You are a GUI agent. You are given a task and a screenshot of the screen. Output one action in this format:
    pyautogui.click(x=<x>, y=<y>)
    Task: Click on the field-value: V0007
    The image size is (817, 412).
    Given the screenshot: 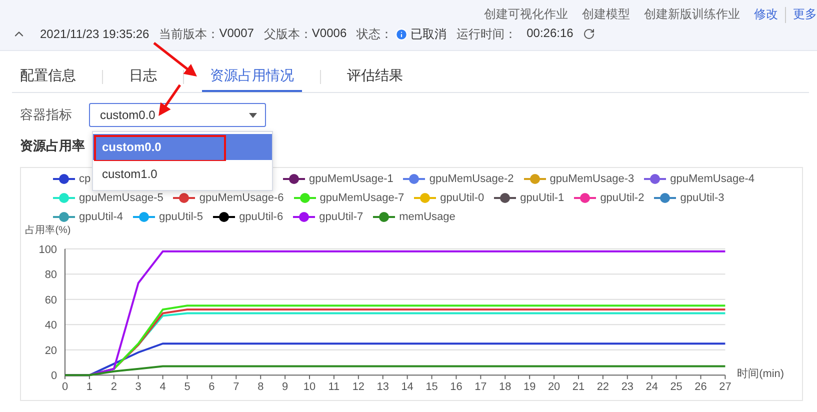 What is the action you would take?
    pyautogui.click(x=236, y=34)
    